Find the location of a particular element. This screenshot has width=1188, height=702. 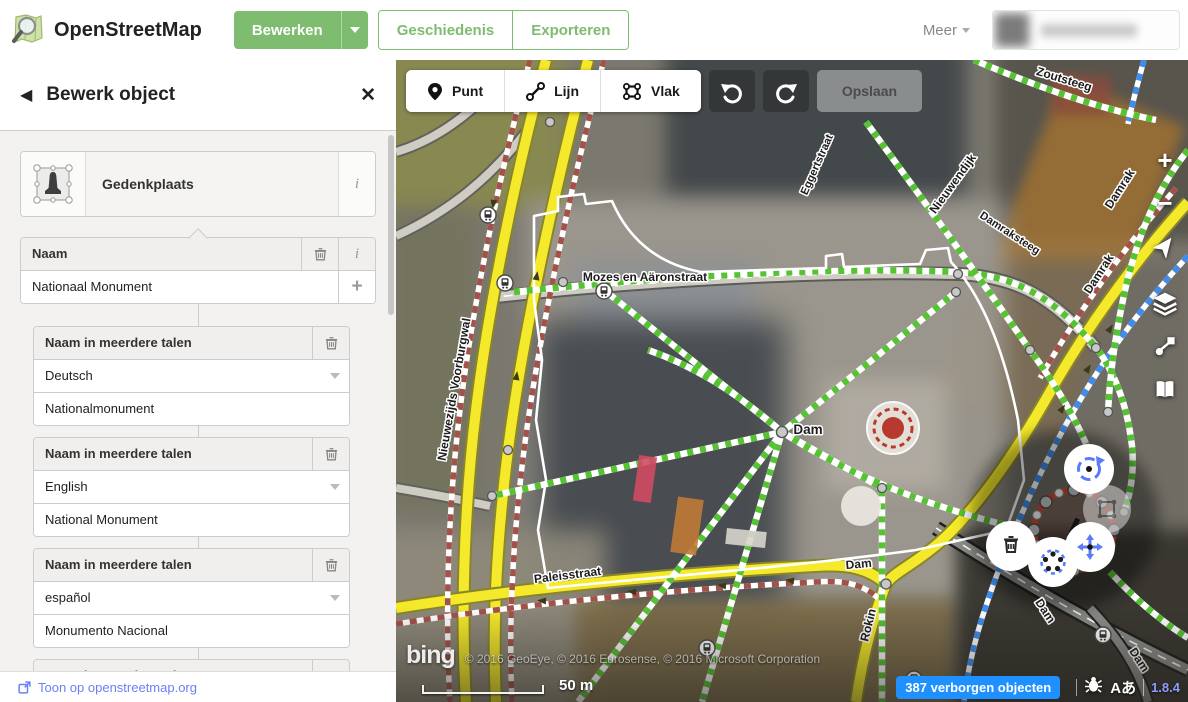

scale-bar is located at coordinates (483, 689).